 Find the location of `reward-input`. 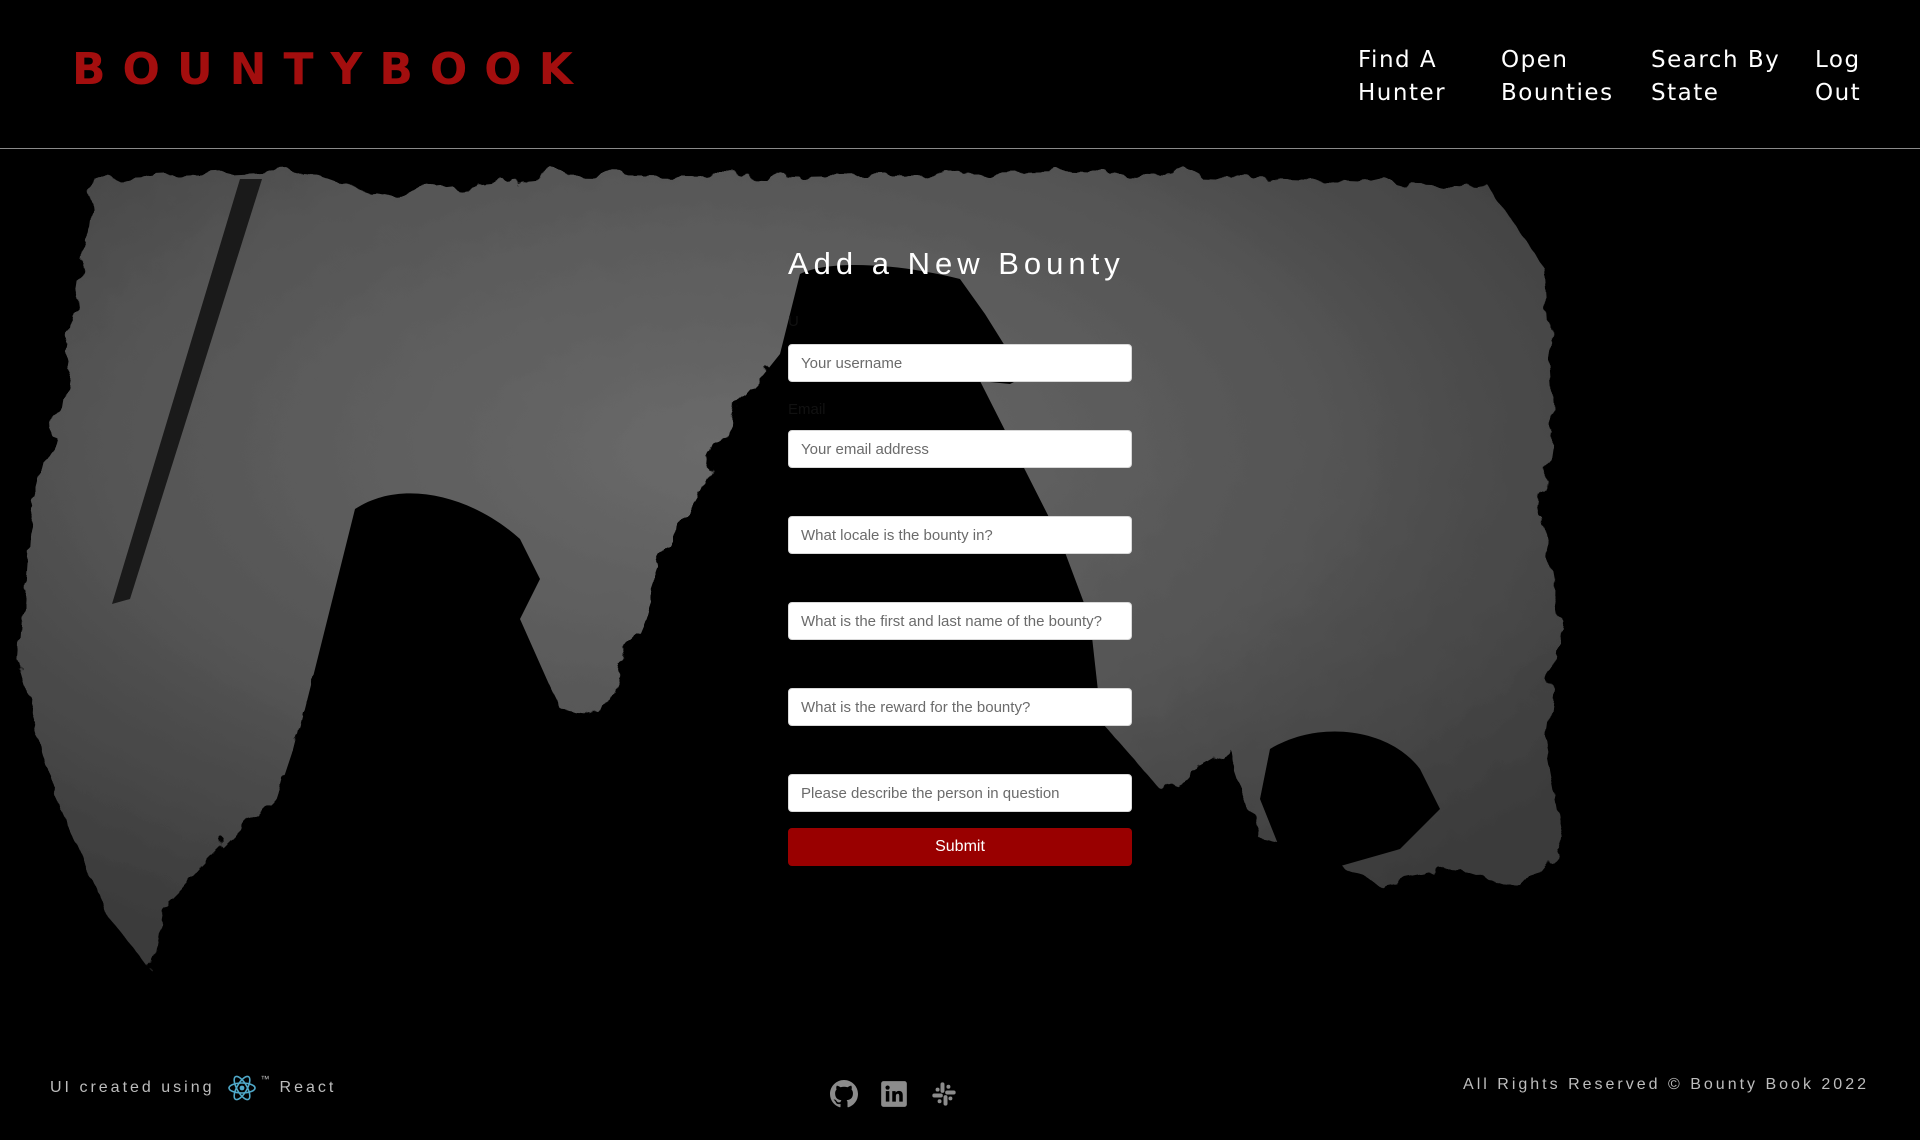

reward-input is located at coordinates (960, 707).